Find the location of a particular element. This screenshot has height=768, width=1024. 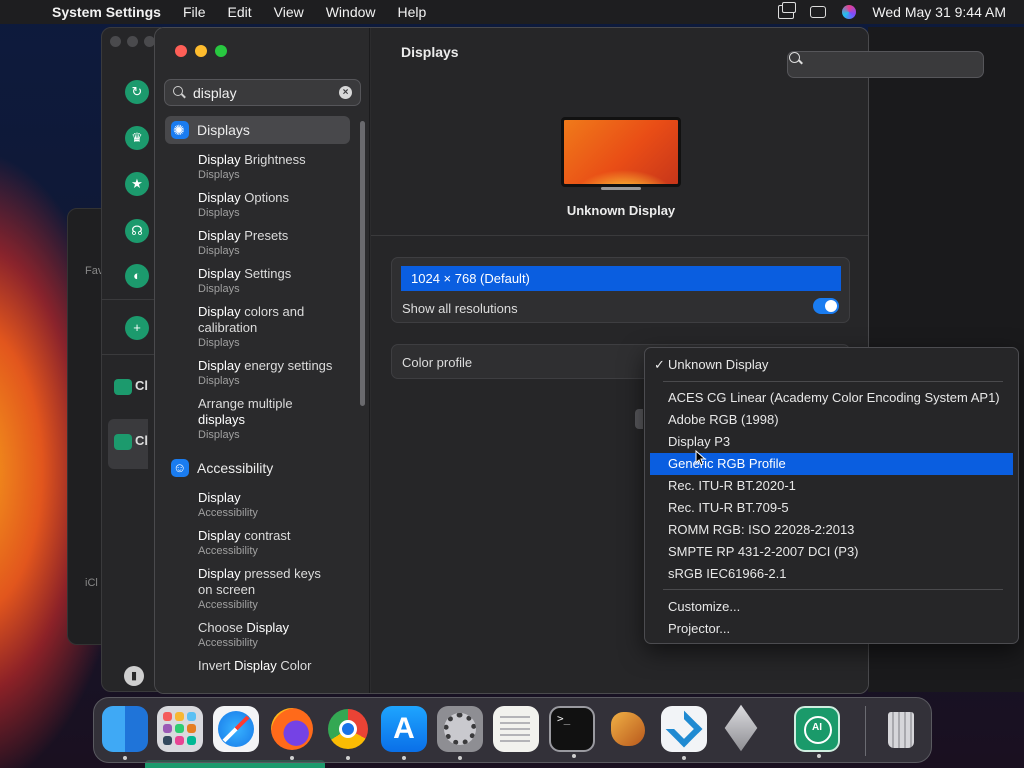

app-store-icon: A is located at coordinates (404, 733).